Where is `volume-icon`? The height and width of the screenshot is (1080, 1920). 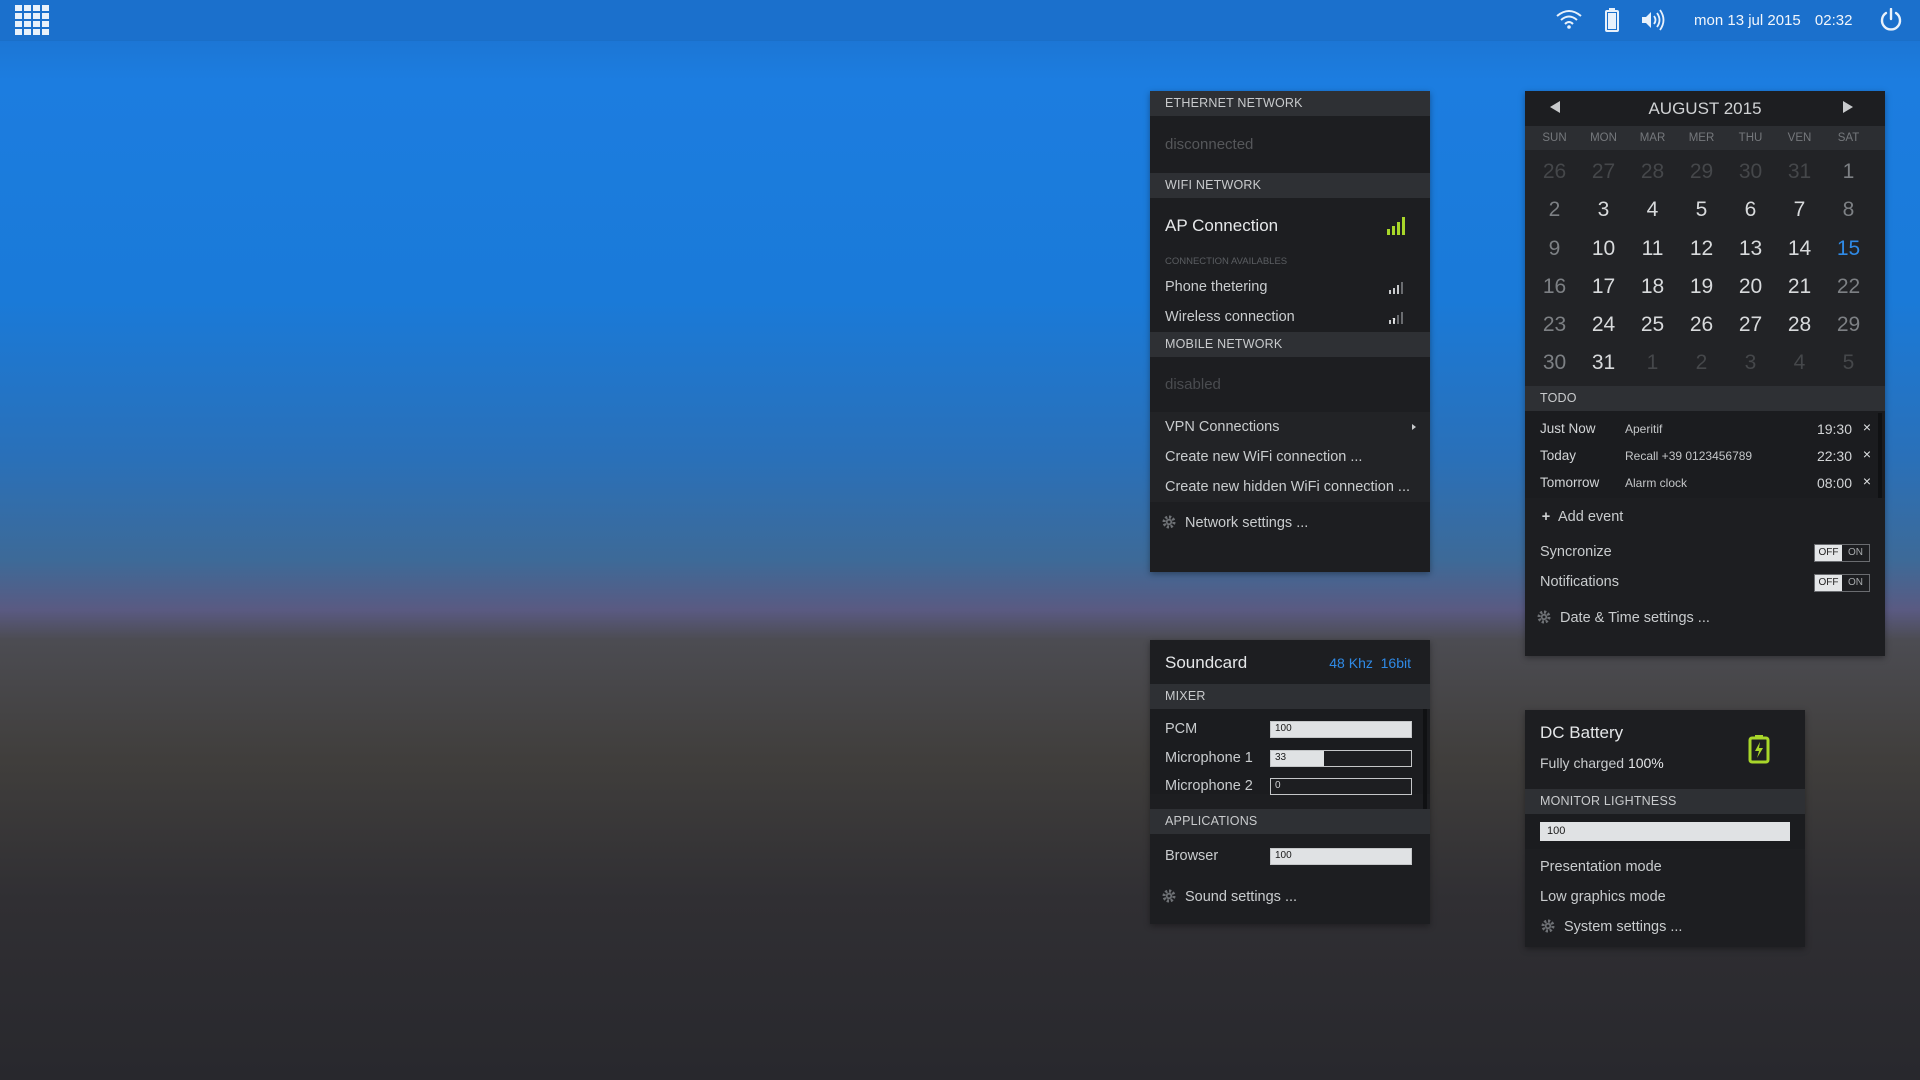
volume-icon is located at coordinates (1653, 20).